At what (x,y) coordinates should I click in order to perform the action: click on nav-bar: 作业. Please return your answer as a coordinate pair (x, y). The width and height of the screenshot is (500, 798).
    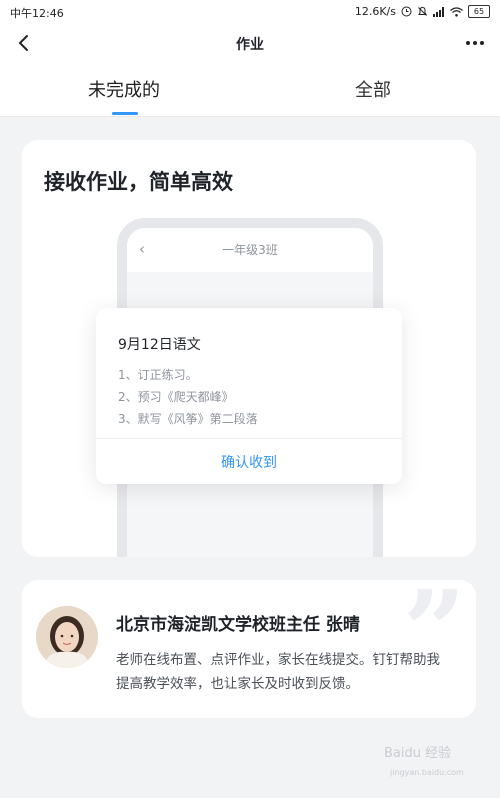
    Looking at the image, I should click on (250, 43).